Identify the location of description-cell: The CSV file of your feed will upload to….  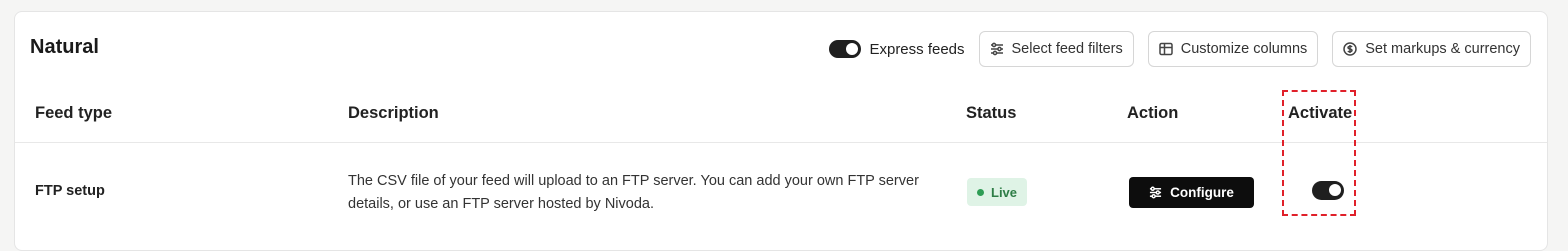
(633, 192).